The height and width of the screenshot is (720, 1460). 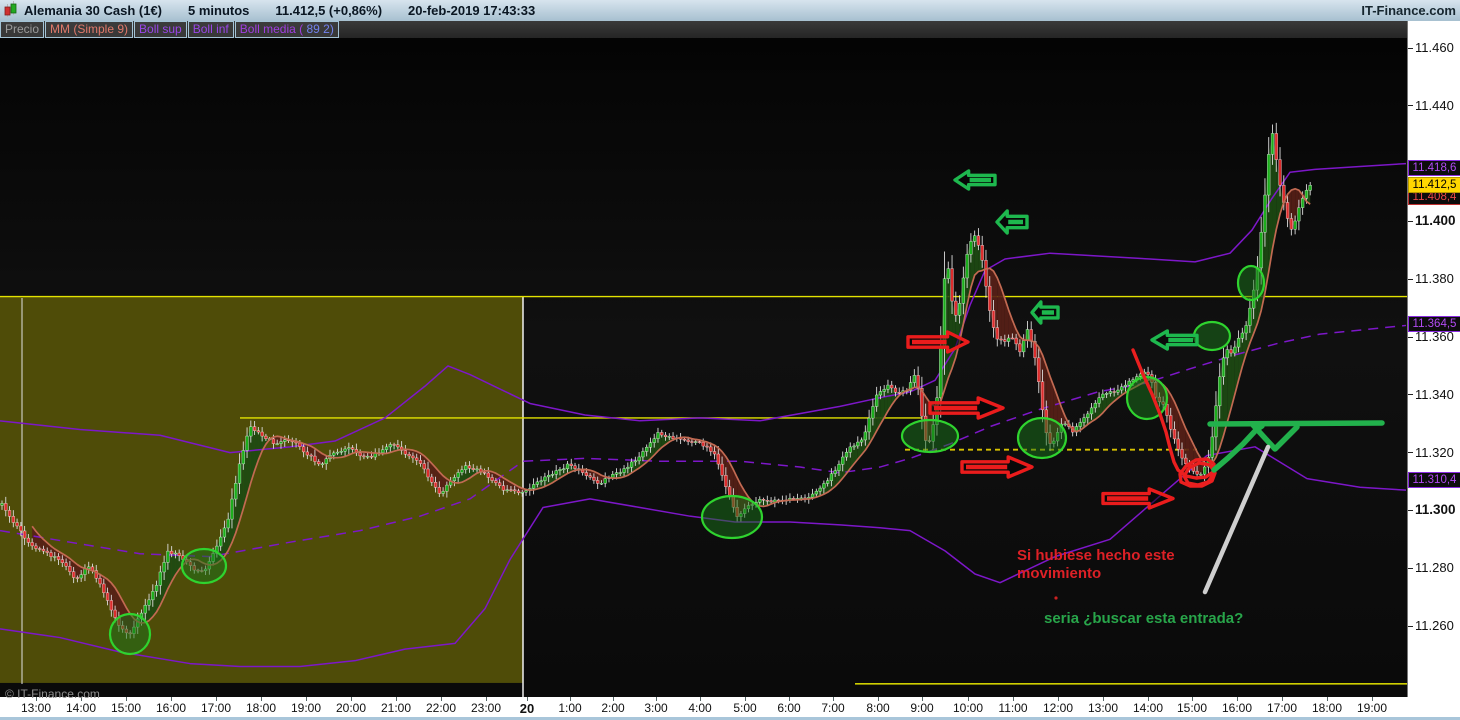 I want to click on legend-item-label: Boll sup, so click(x=160, y=29).